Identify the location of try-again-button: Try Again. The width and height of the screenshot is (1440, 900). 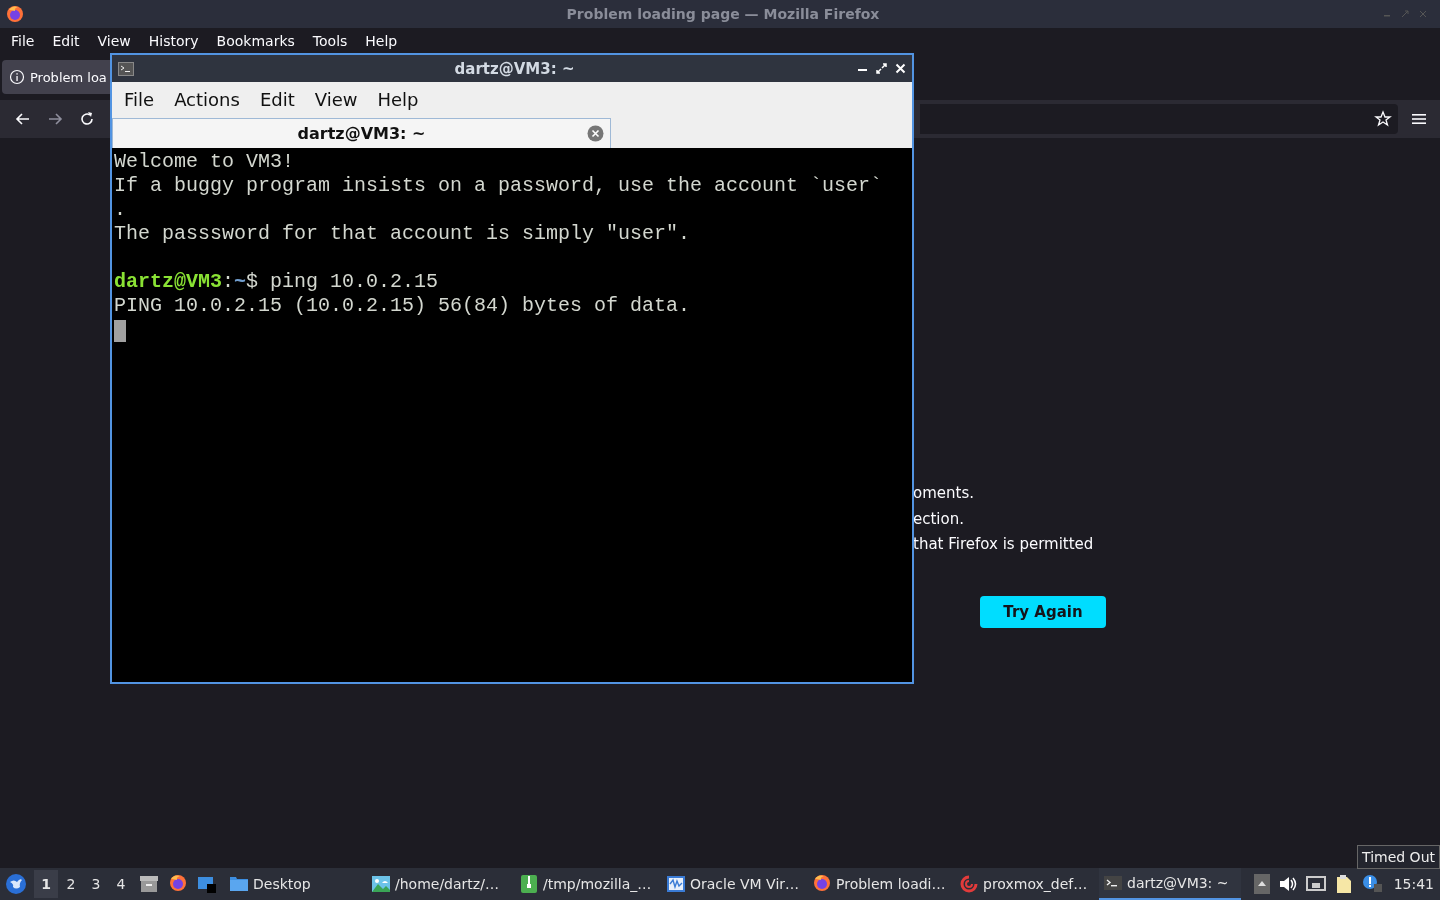
(1043, 611).